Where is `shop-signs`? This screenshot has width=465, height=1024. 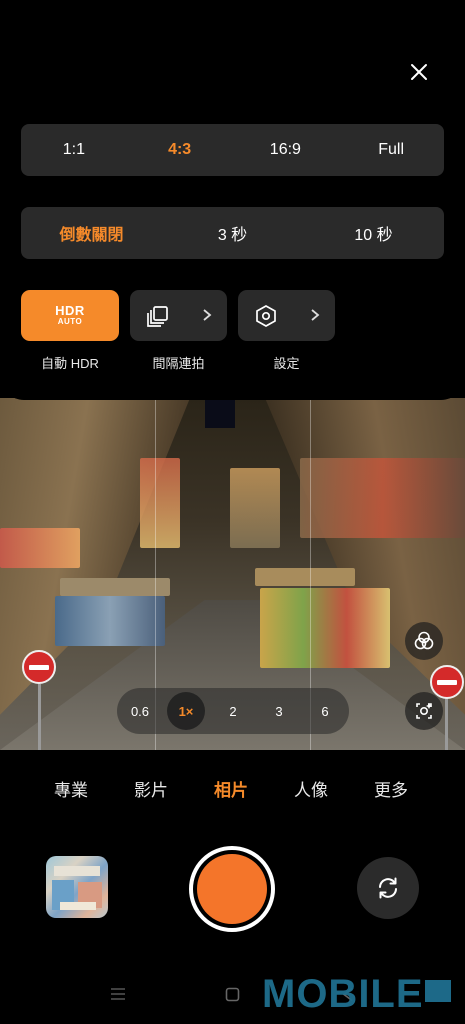
shop-signs is located at coordinates (382, 498).